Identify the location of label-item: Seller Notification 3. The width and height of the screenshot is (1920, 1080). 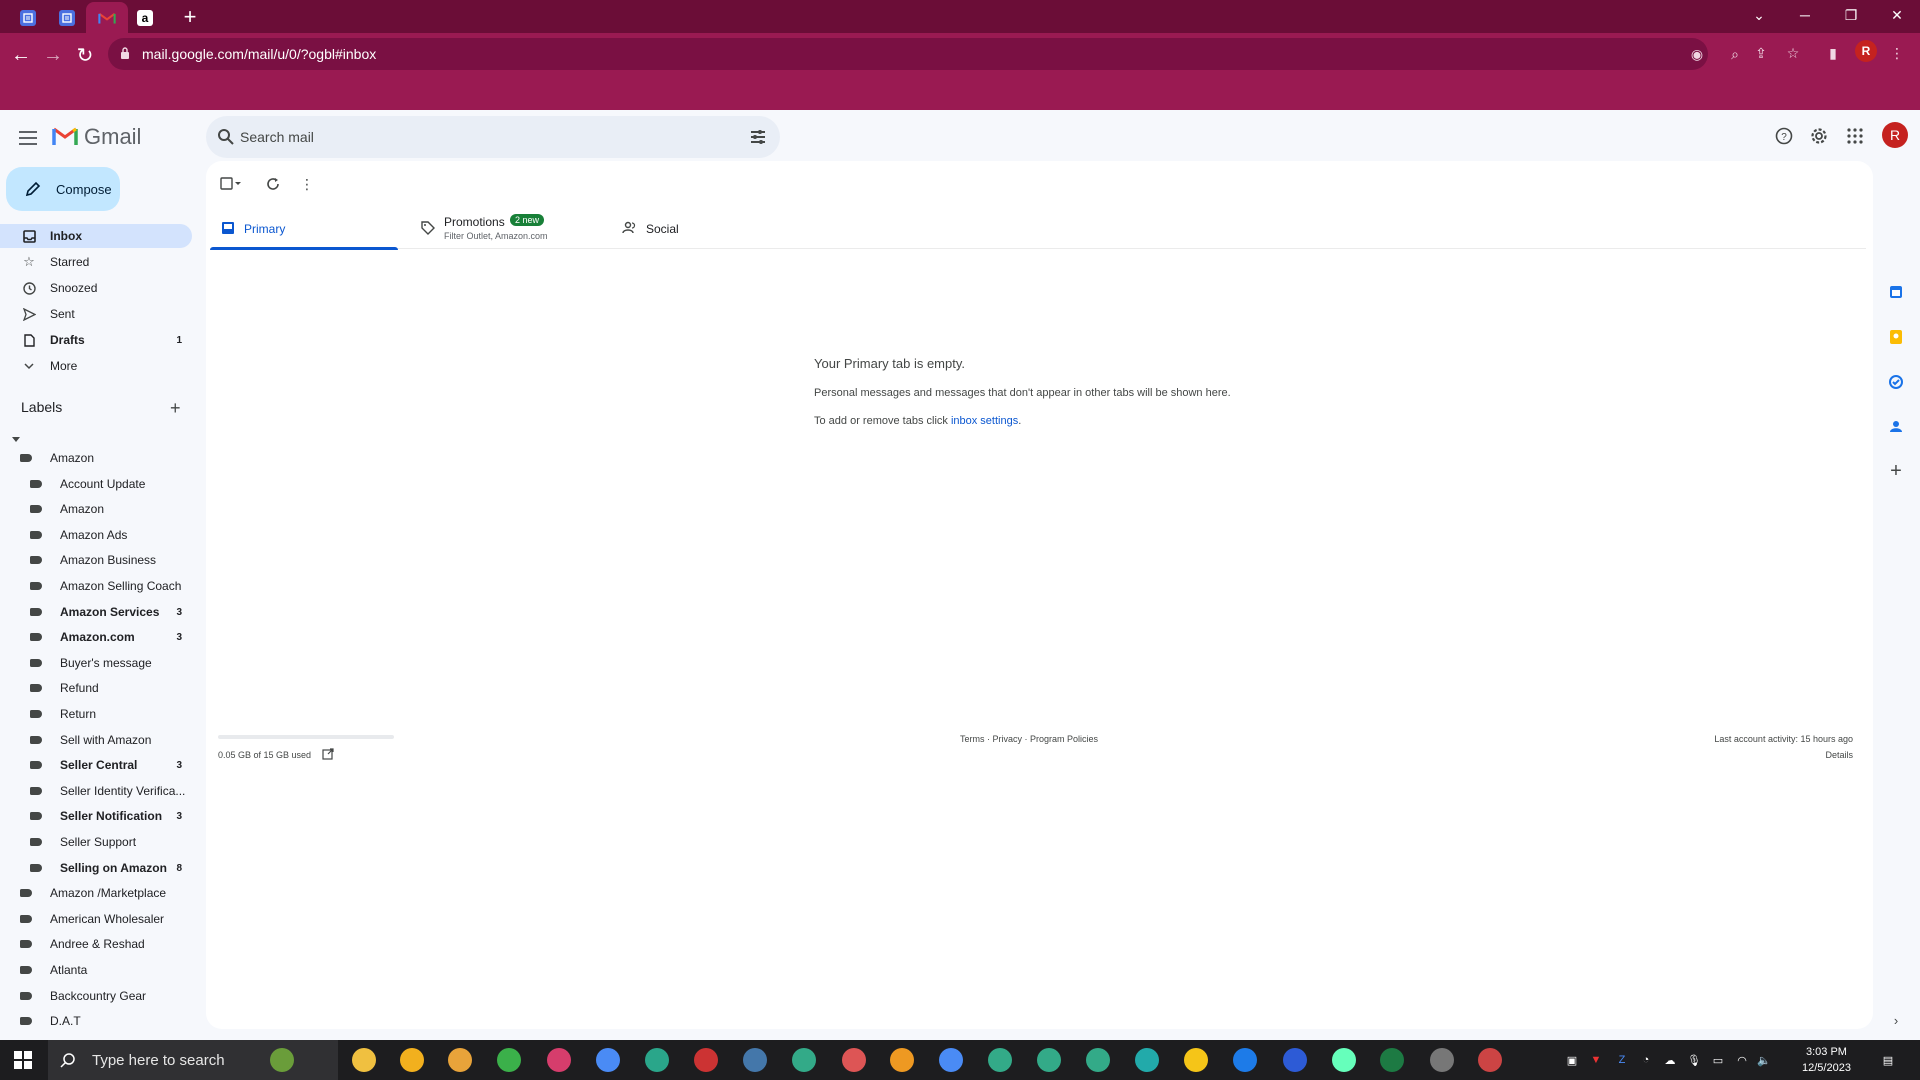
(111, 816).